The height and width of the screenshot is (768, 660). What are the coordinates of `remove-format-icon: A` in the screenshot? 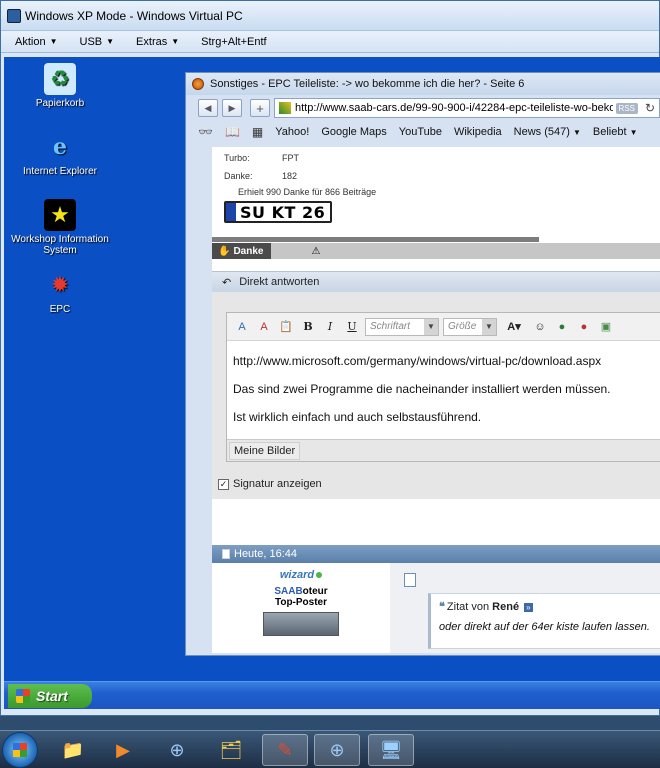 It's located at (242, 327).